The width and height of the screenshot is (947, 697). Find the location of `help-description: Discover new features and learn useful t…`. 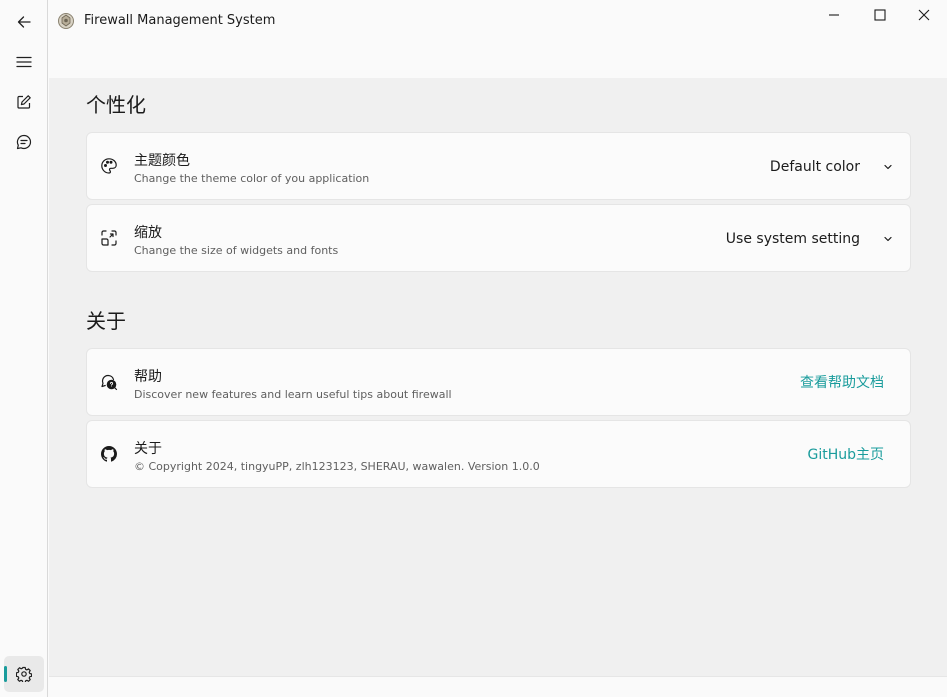

help-description: Discover new features and learn useful t… is located at coordinates (293, 394).